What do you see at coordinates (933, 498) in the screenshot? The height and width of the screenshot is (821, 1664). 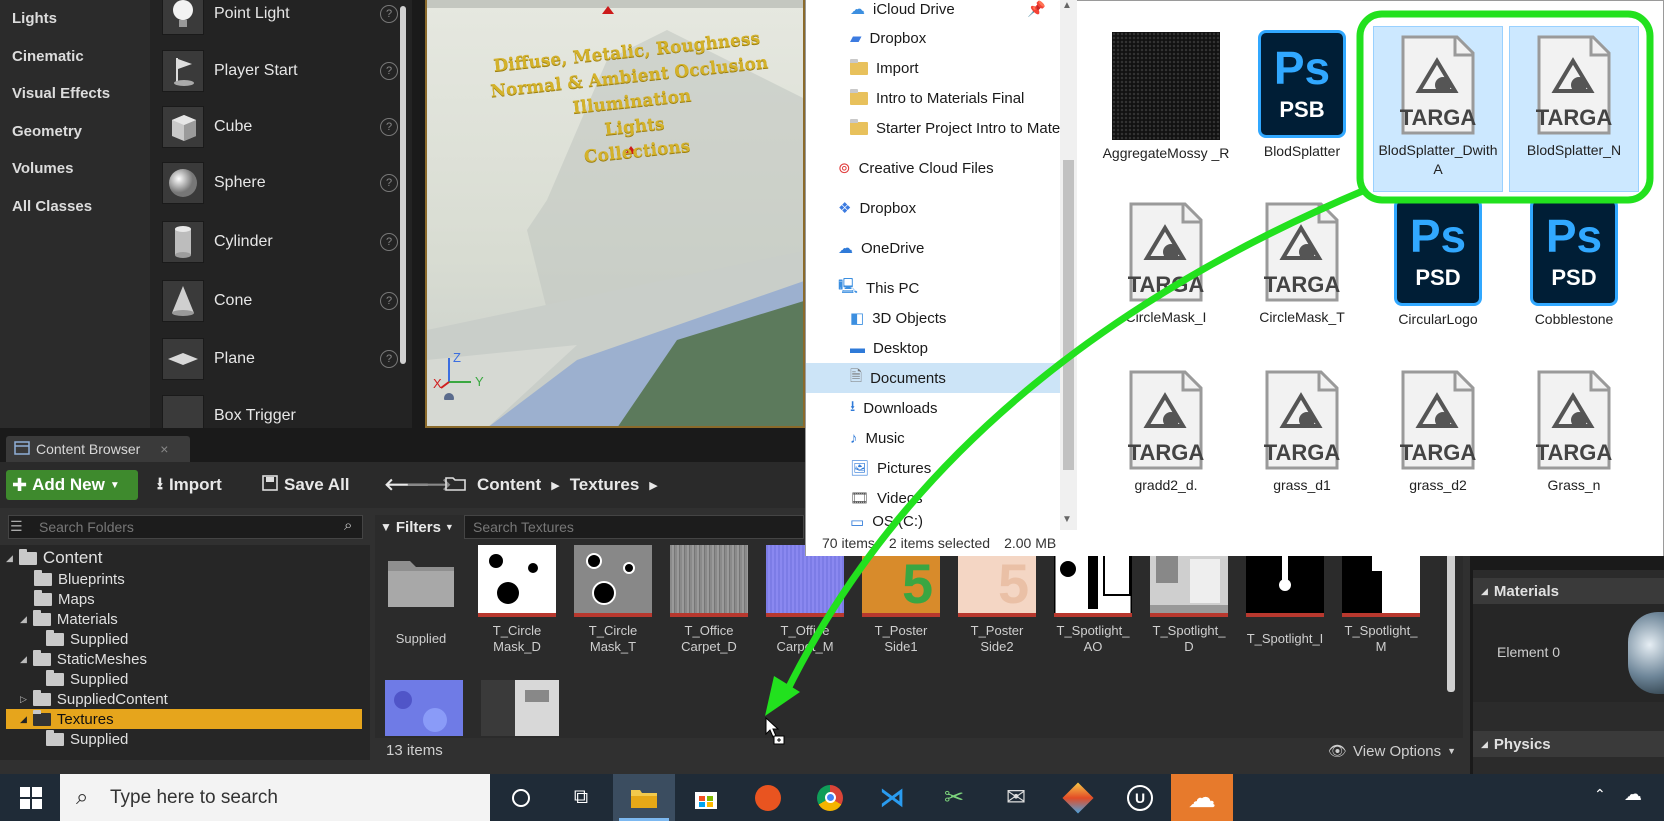 I see `nav-videos: 🎞 Videos` at bounding box center [933, 498].